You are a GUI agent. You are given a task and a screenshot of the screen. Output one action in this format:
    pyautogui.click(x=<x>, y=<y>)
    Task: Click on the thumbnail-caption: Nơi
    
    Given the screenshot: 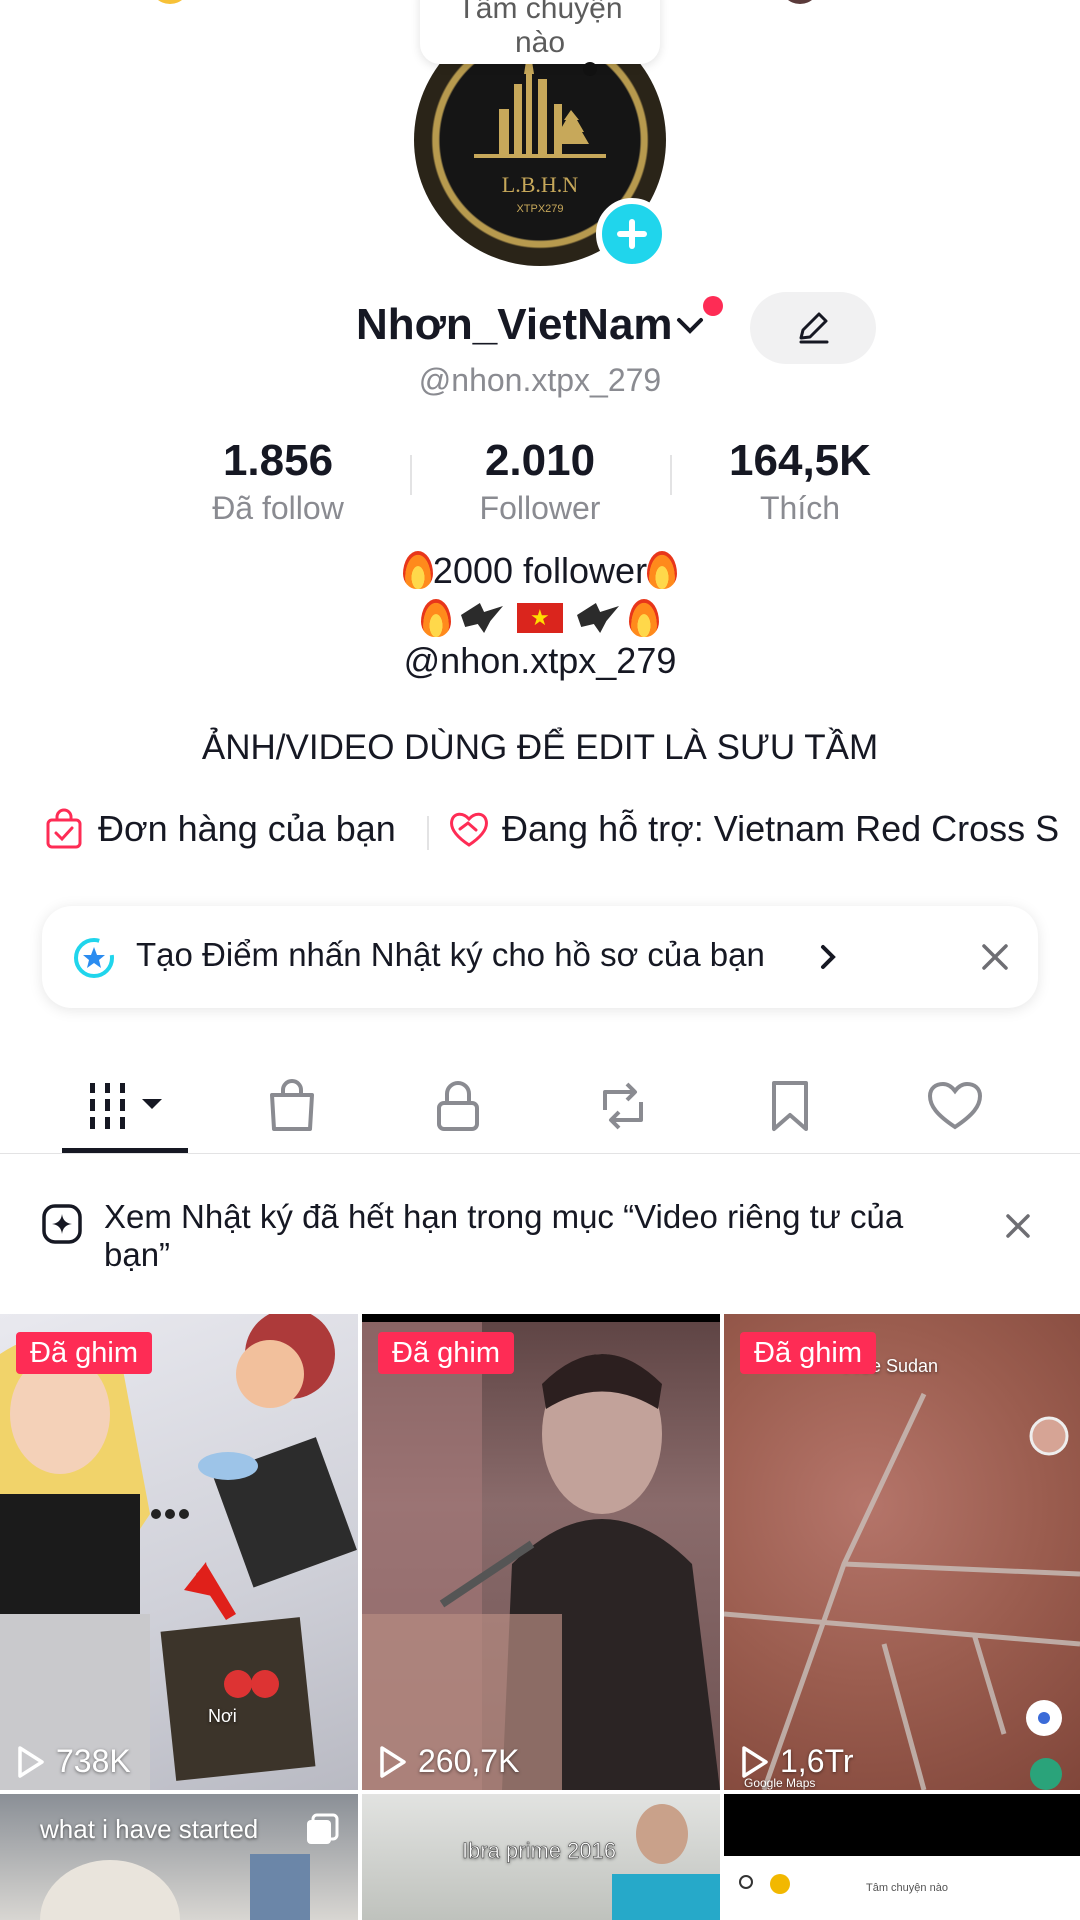 What is the action you would take?
    pyautogui.click(x=222, y=1716)
    